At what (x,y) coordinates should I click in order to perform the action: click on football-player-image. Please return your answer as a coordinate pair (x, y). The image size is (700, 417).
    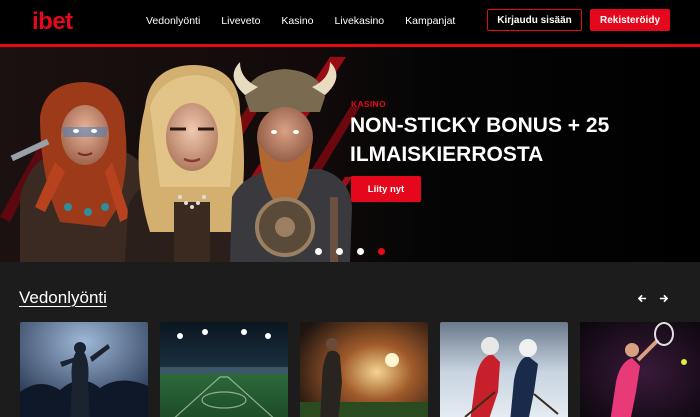
    Looking at the image, I should click on (364, 369).